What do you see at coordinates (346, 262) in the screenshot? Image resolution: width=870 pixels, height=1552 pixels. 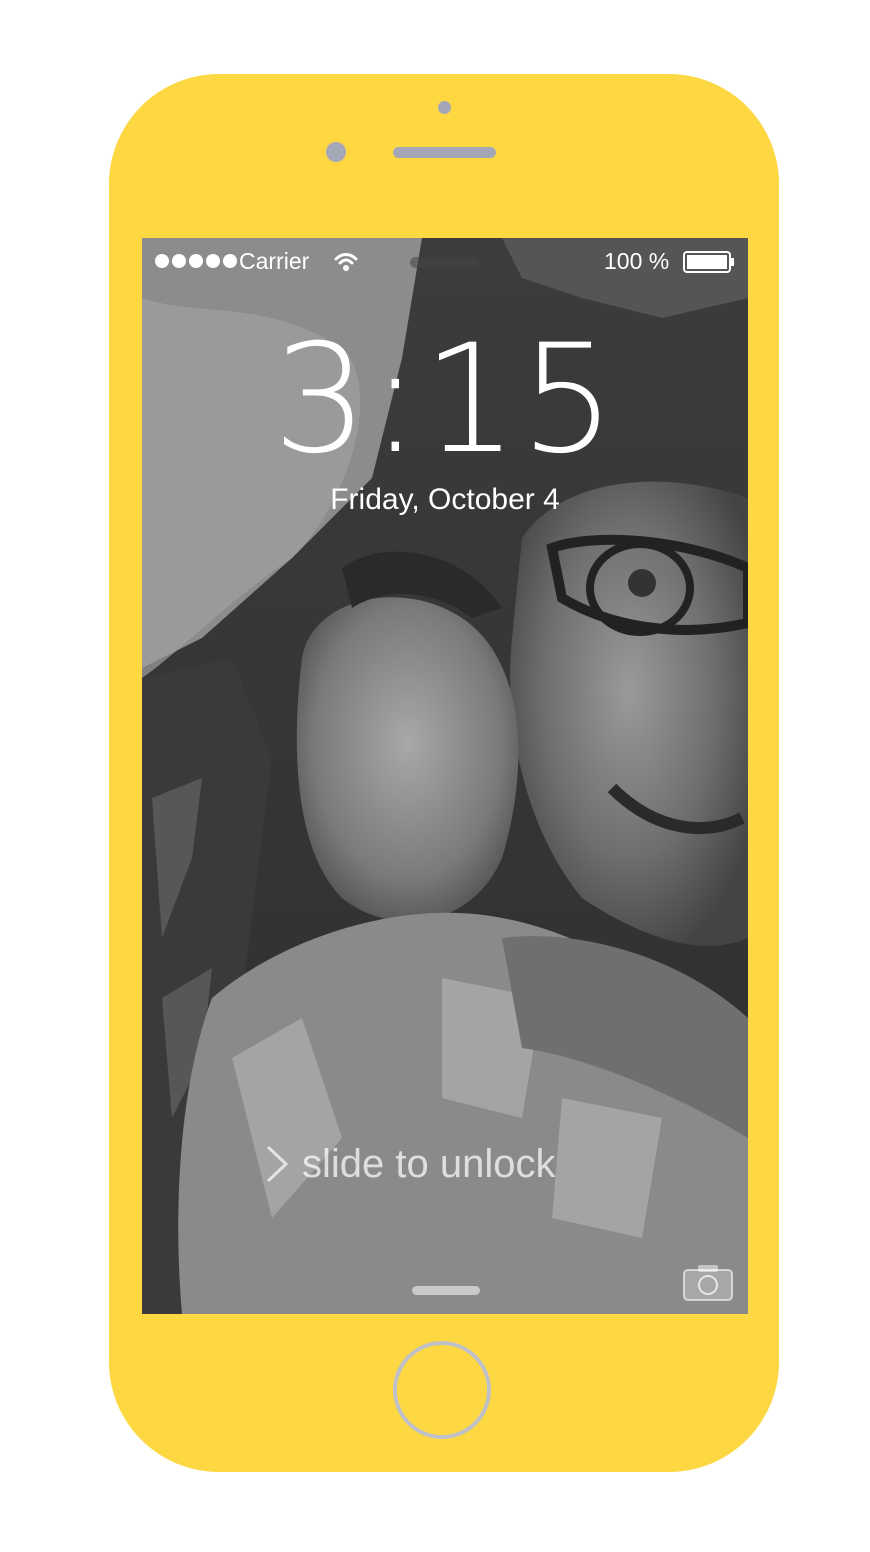 I see `wifi-icon` at bounding box center [346, 262].